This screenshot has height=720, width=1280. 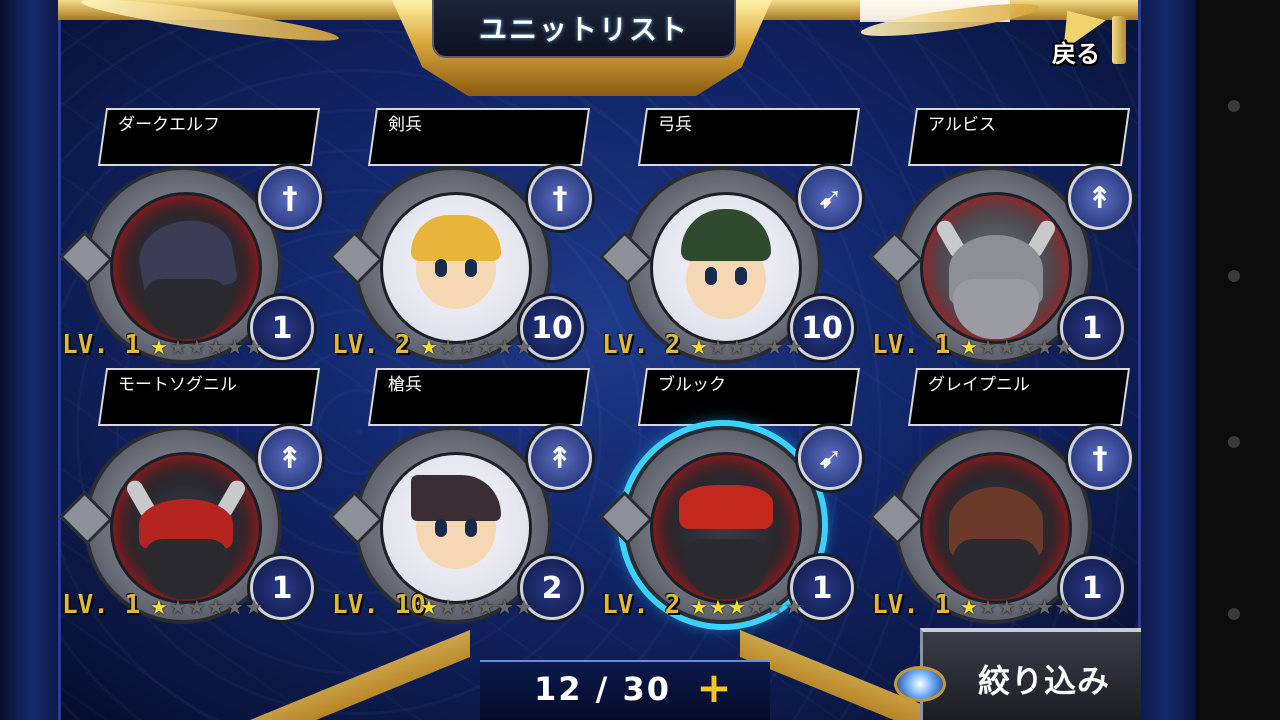 What do you see at coordinates (1044, 681) in the screenshot?
I see `filter-label: 絞り込み` at bounding box center [1044, 681].